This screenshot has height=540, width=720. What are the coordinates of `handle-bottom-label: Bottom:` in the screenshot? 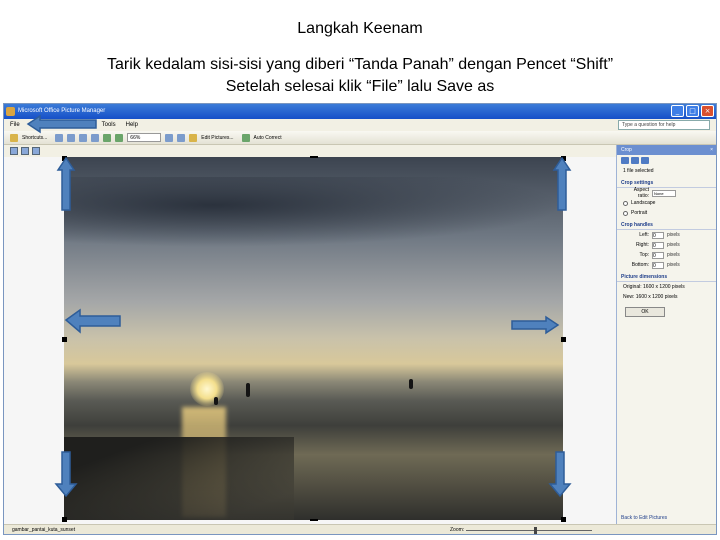 It's located at (640, 265).